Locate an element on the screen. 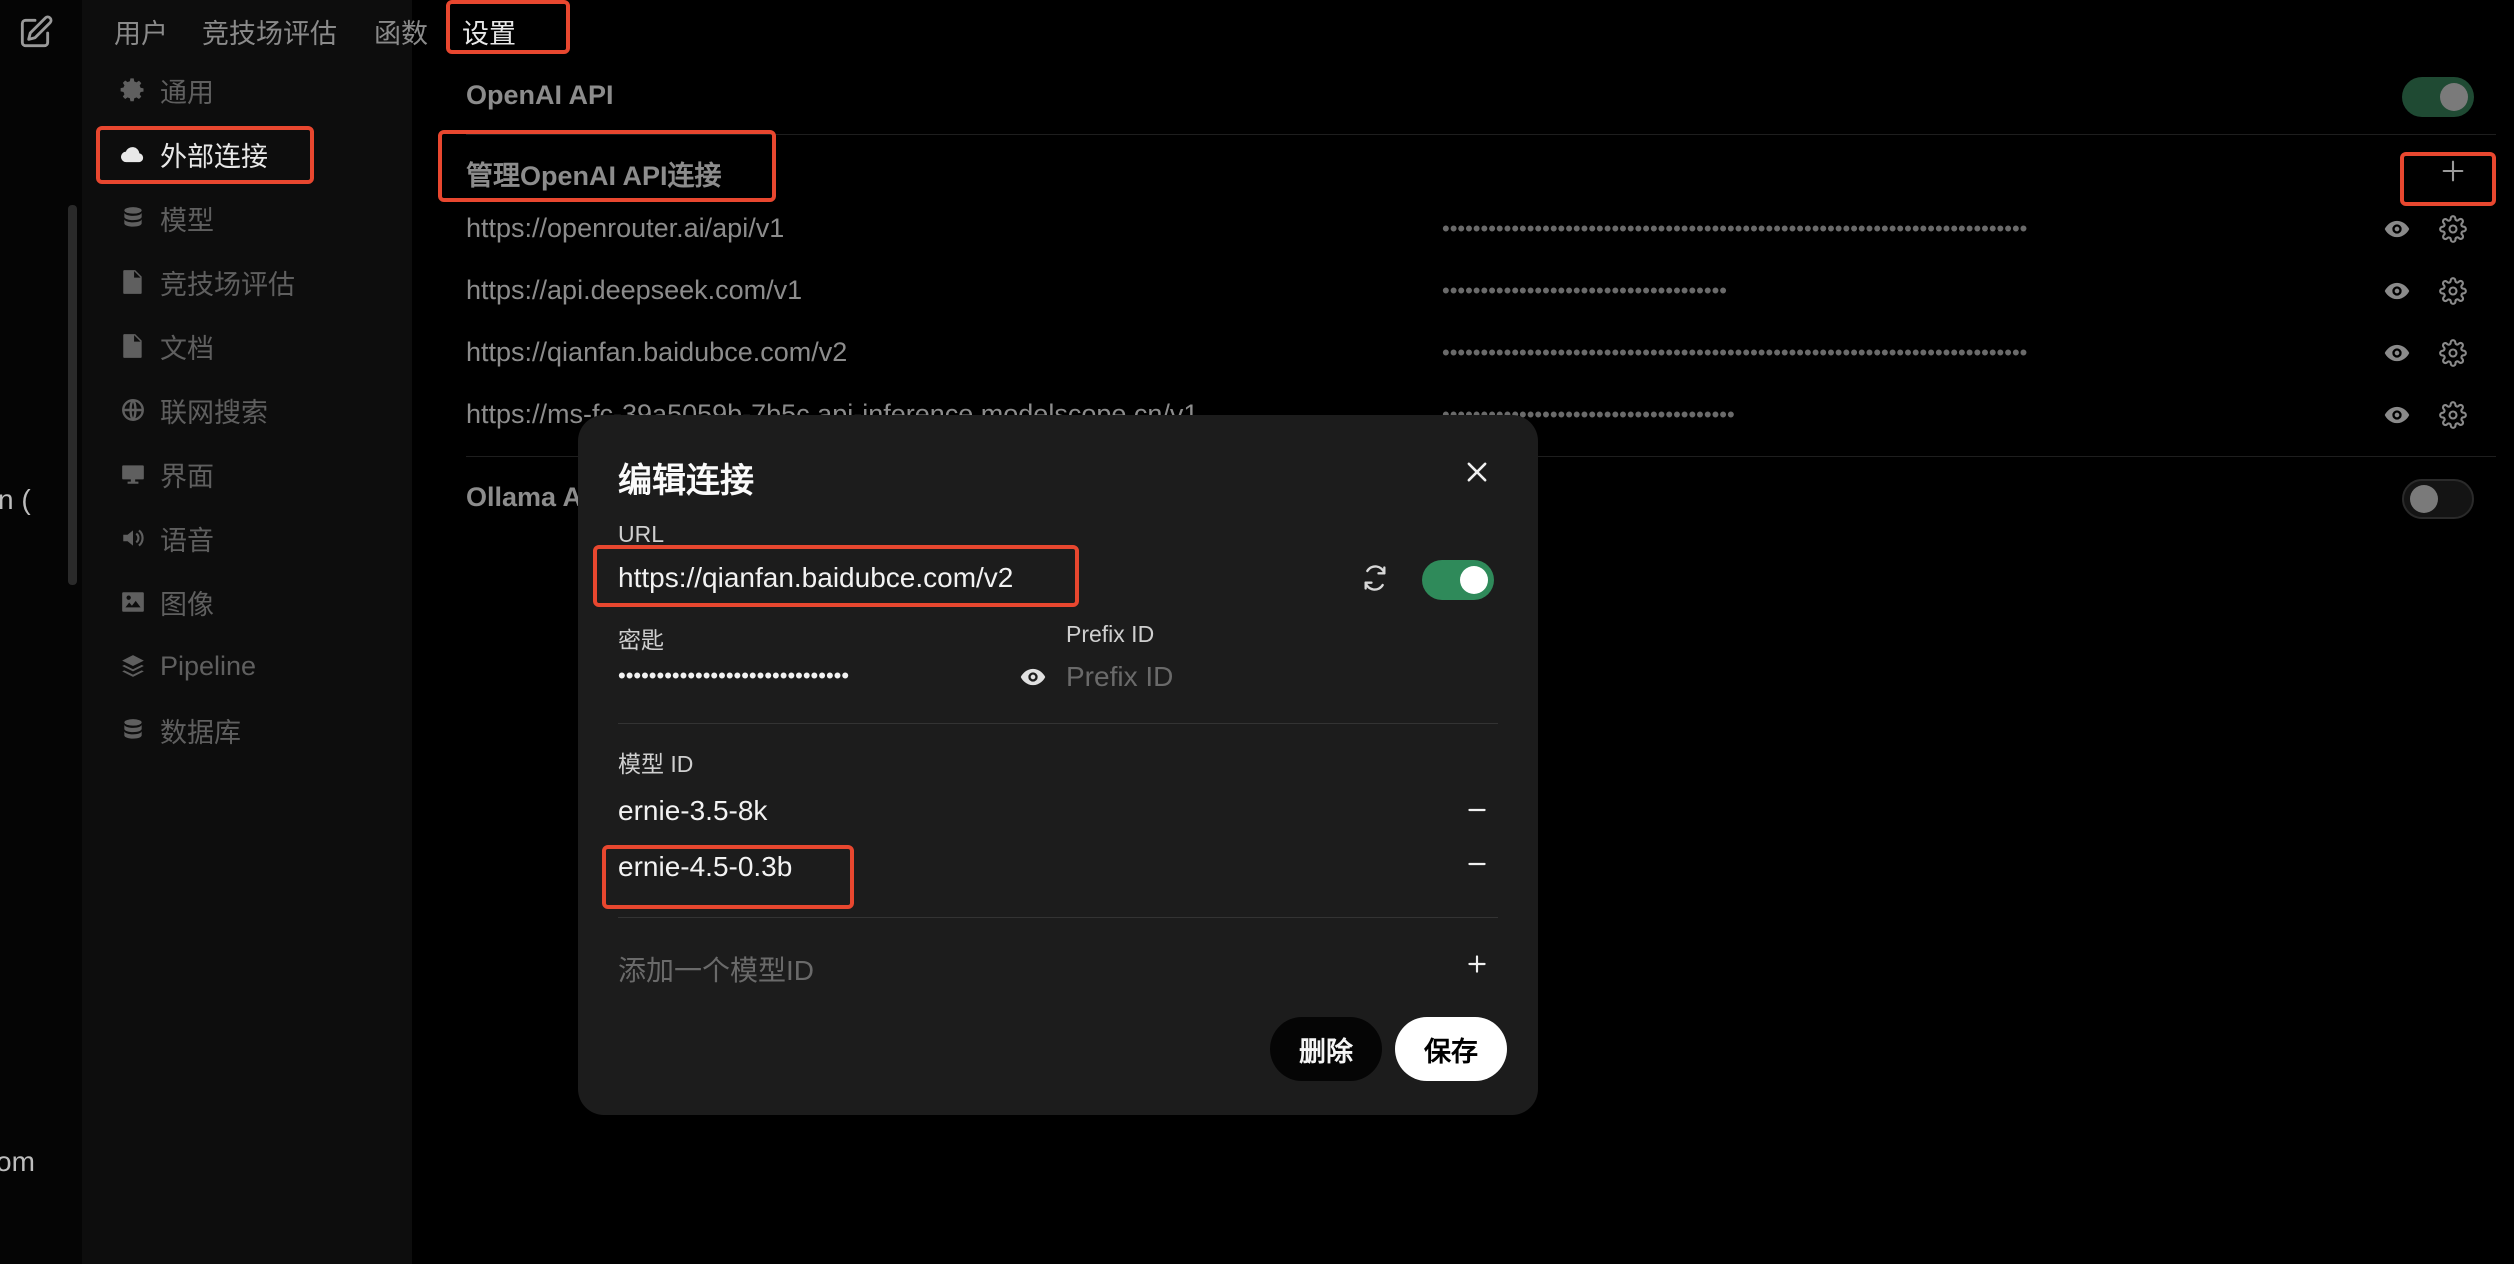 This screenshot has height=1264, width=2514. close-icon is located at coordinates (1477, 472).